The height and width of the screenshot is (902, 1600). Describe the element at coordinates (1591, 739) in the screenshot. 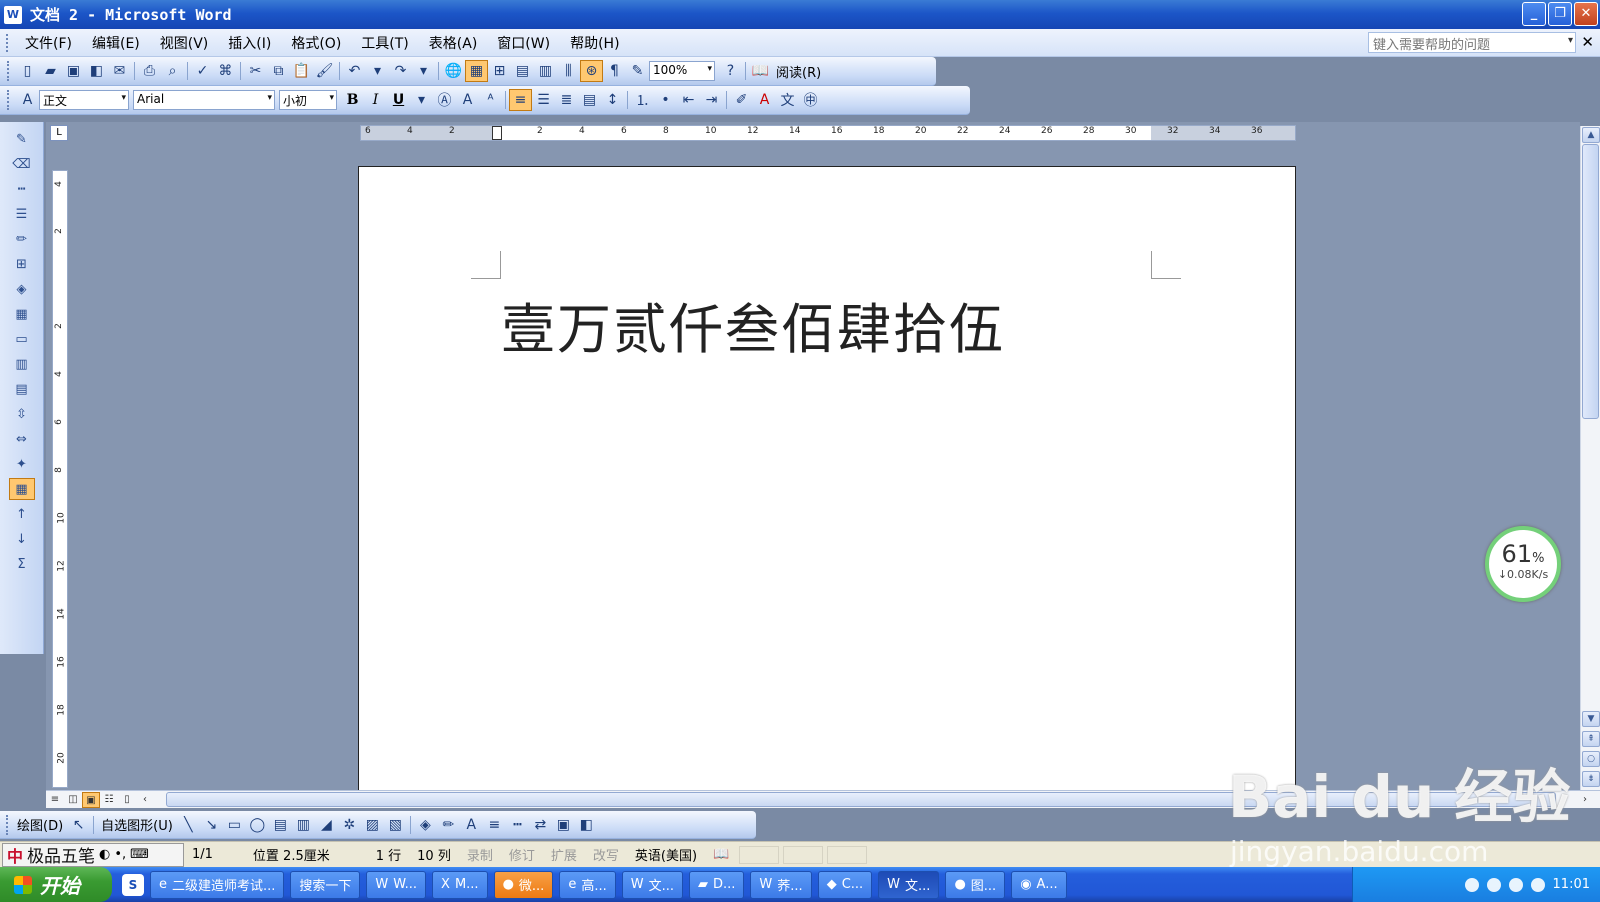

I see `previous-page-icon: ⇞` at that location.